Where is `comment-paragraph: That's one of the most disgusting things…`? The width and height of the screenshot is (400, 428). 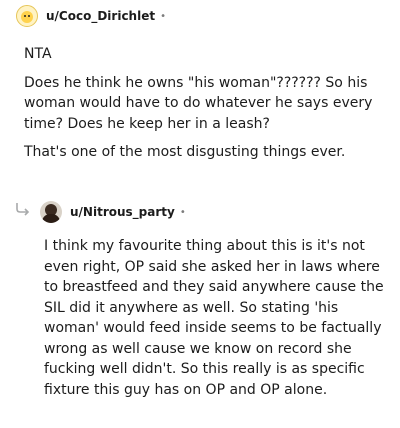 comment-paragraph: That's one of the most disgusting things… is located at coordinates (185, 152).